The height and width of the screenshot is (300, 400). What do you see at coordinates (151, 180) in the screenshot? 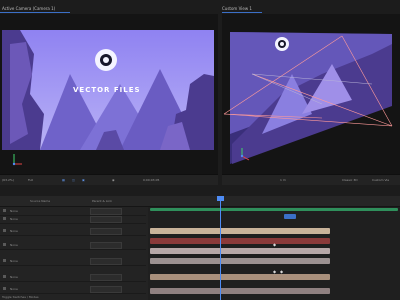
I see `current-time-display: 0;00;03;05` at bounding box center [151, 180].